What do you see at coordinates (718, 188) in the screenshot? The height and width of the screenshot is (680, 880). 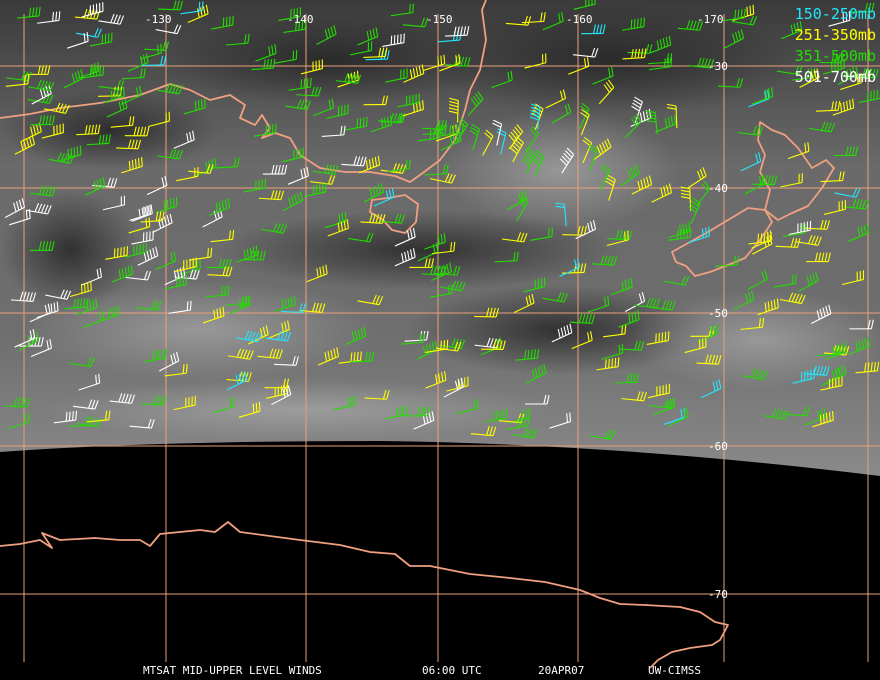 I see `latitude-label: -40` at bounding box center [718, 188].